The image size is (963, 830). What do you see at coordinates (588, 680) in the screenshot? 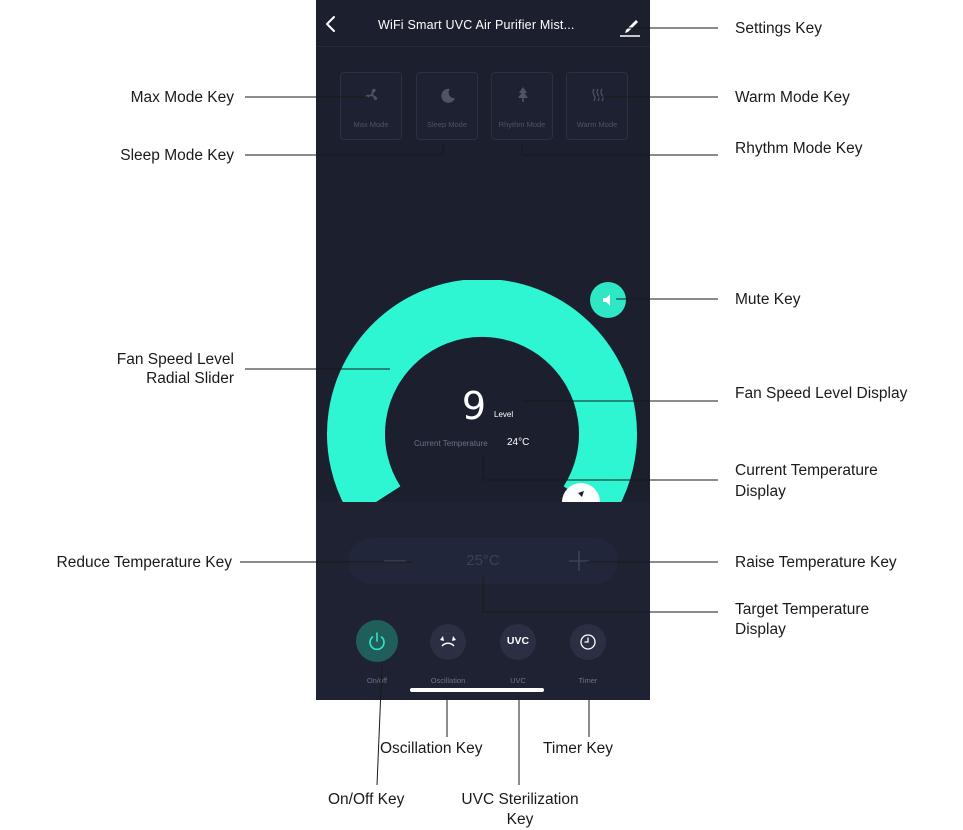
I see `timer-label: Timer` at bounding box center [588, 680].